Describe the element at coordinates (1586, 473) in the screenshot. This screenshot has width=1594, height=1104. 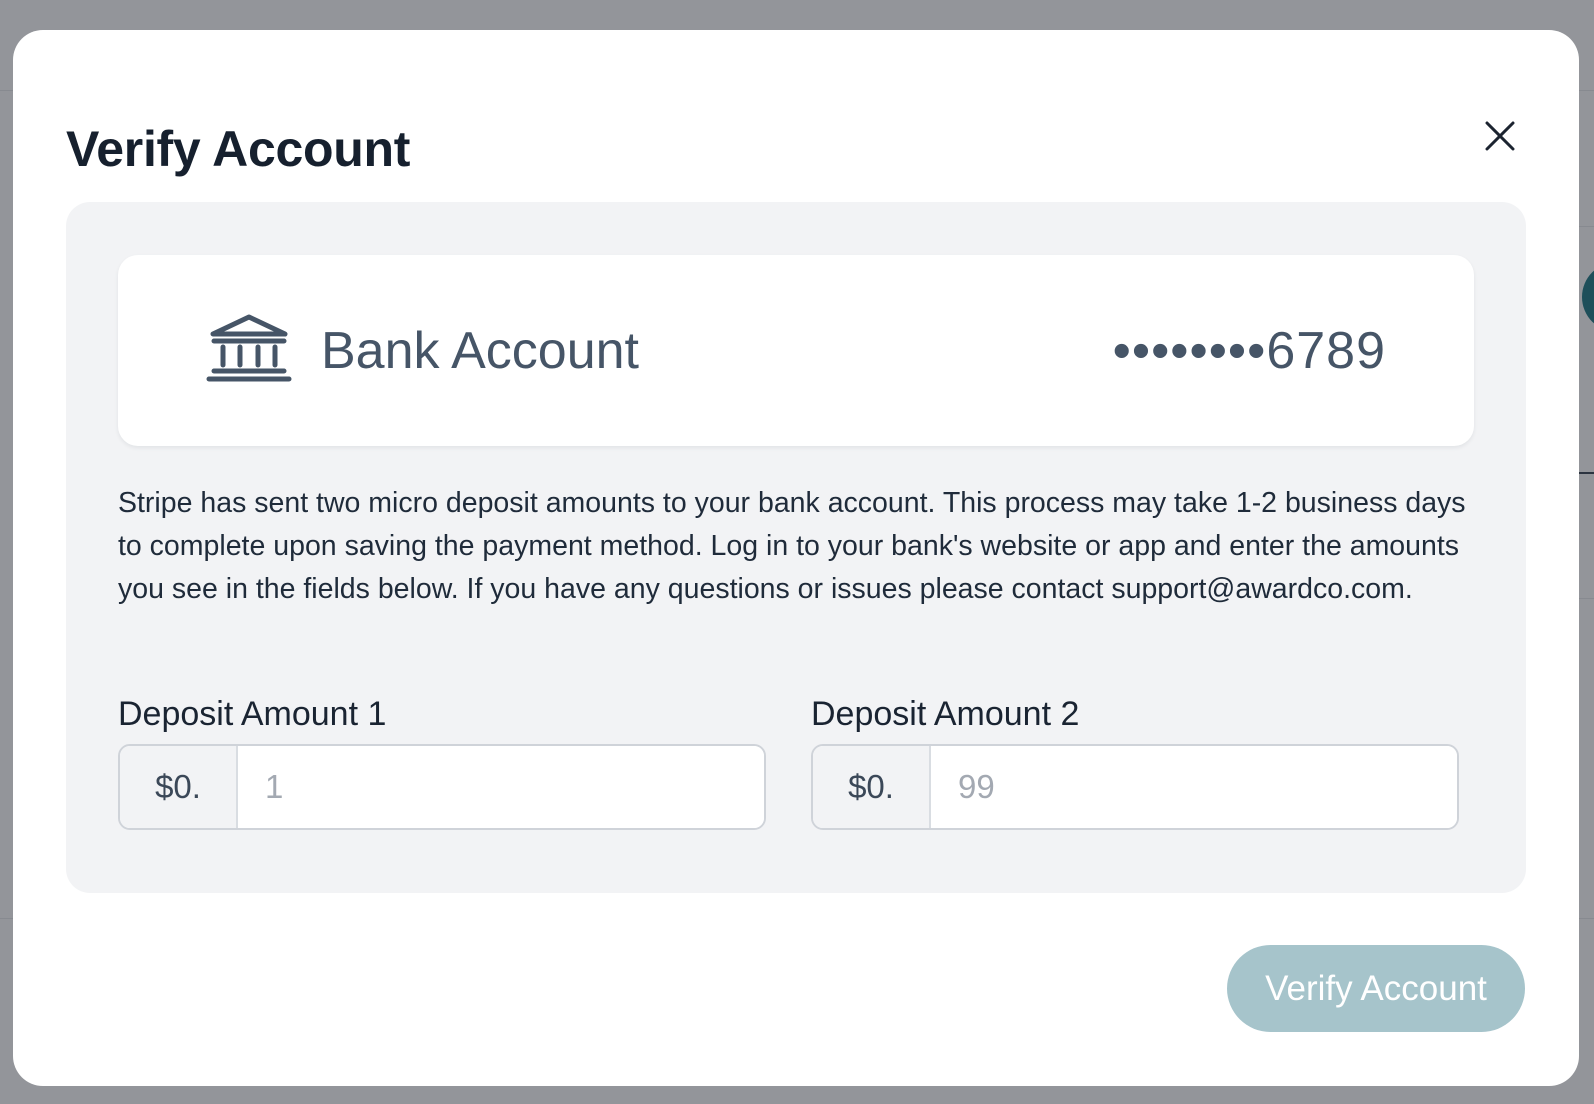
I see `backdrop-dash` at that location.